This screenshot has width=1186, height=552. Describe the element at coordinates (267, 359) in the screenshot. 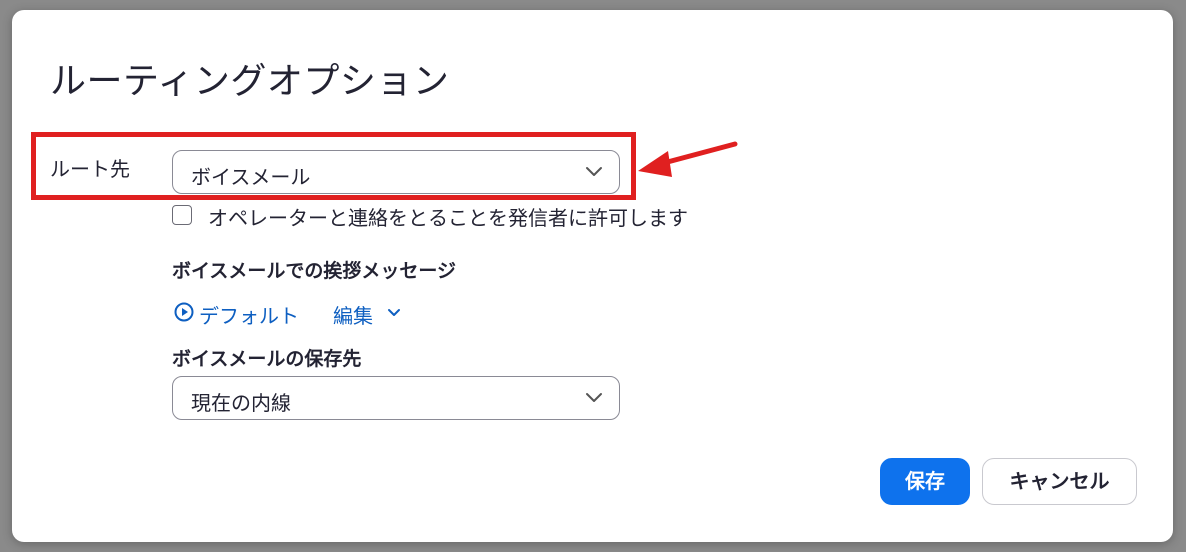

I see `storage-label: ボイスメールの保存先` at that location.